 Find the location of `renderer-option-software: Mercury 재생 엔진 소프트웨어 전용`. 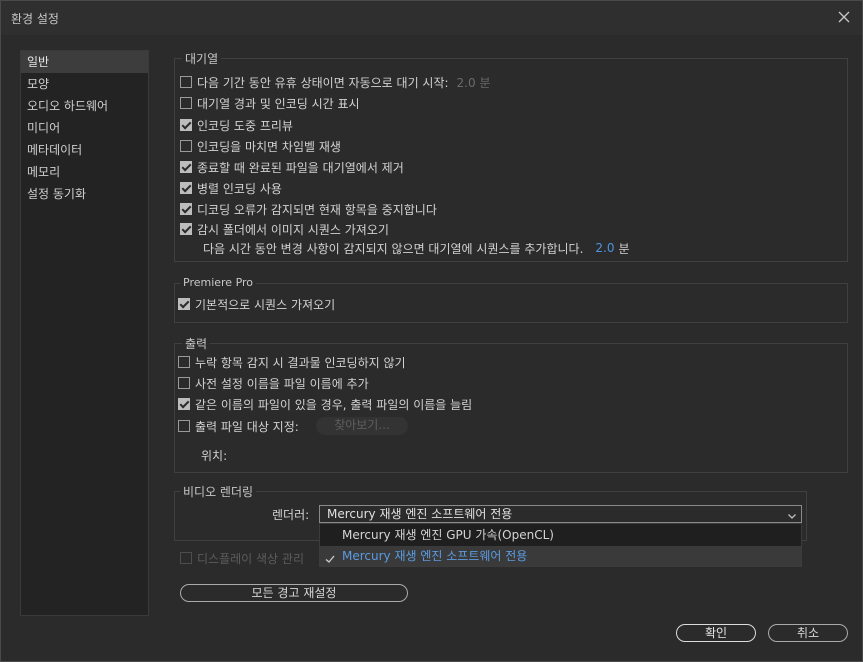

renderer-option-software: Mercury 재생 엔진 소프트웨어 전용 is located at coordinates (560, 556).